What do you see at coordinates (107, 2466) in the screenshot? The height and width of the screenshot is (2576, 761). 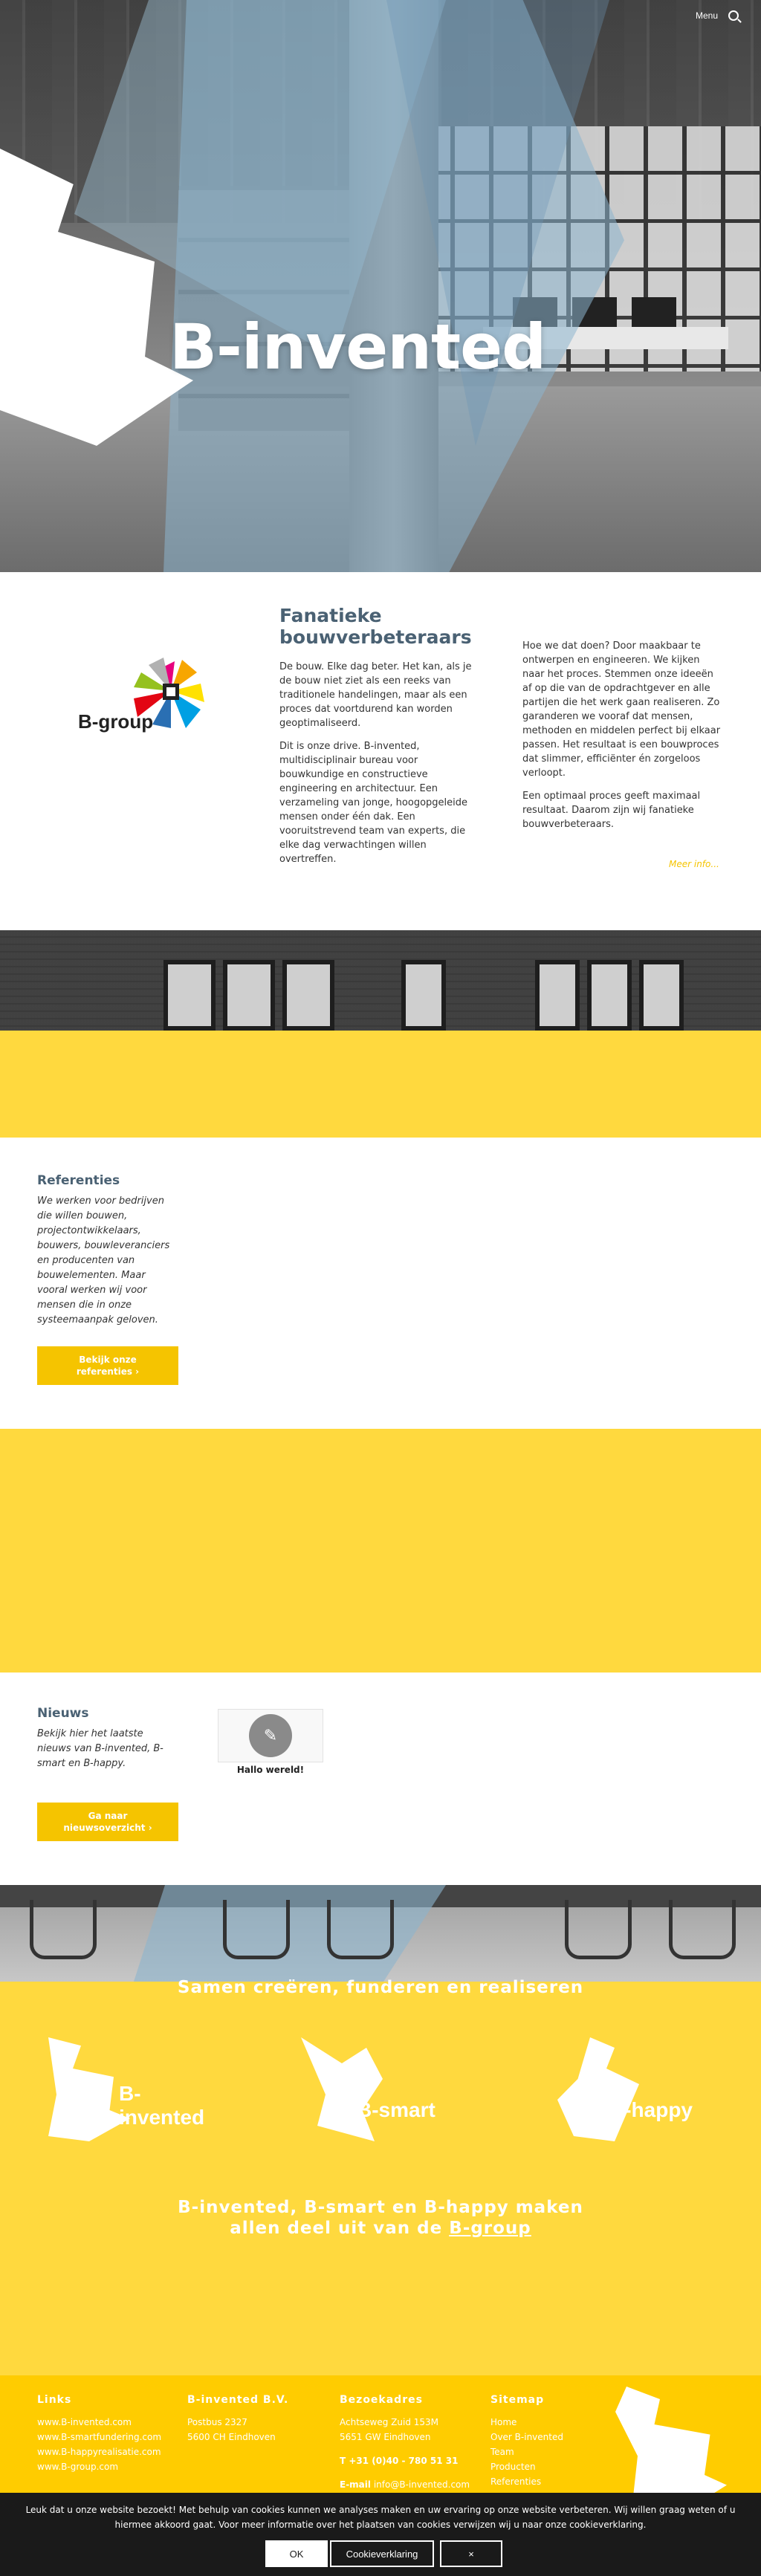 I see `footer-link: www.B-group.com` at bounding box center [107, 2466].